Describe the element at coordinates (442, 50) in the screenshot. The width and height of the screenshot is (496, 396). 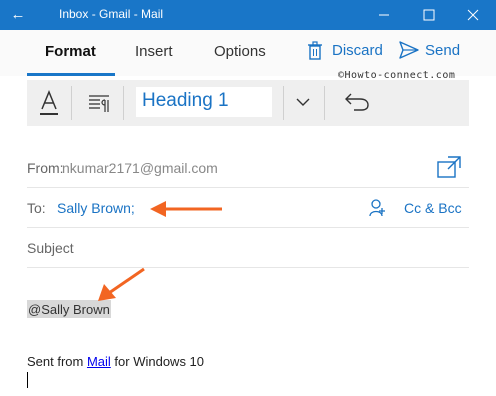
I see `send-button: Send` at that location.